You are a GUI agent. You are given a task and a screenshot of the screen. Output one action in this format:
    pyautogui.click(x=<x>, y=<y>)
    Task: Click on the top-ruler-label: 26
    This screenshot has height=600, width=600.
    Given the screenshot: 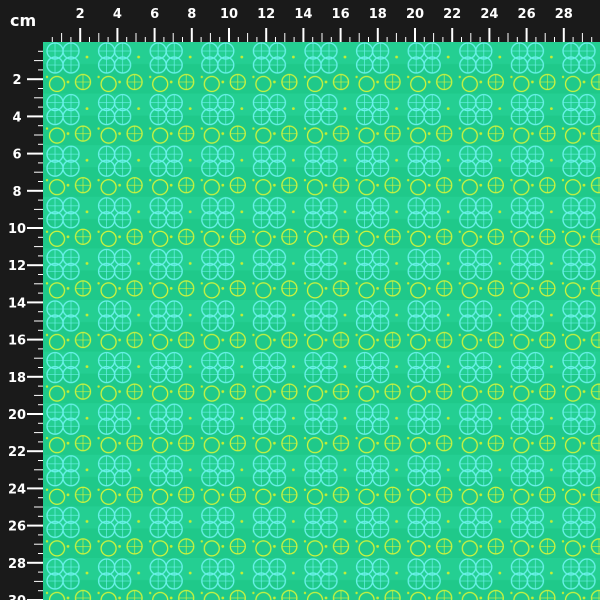 What is the action you would take?
    pyautogui.click(x=527, y=14)
    